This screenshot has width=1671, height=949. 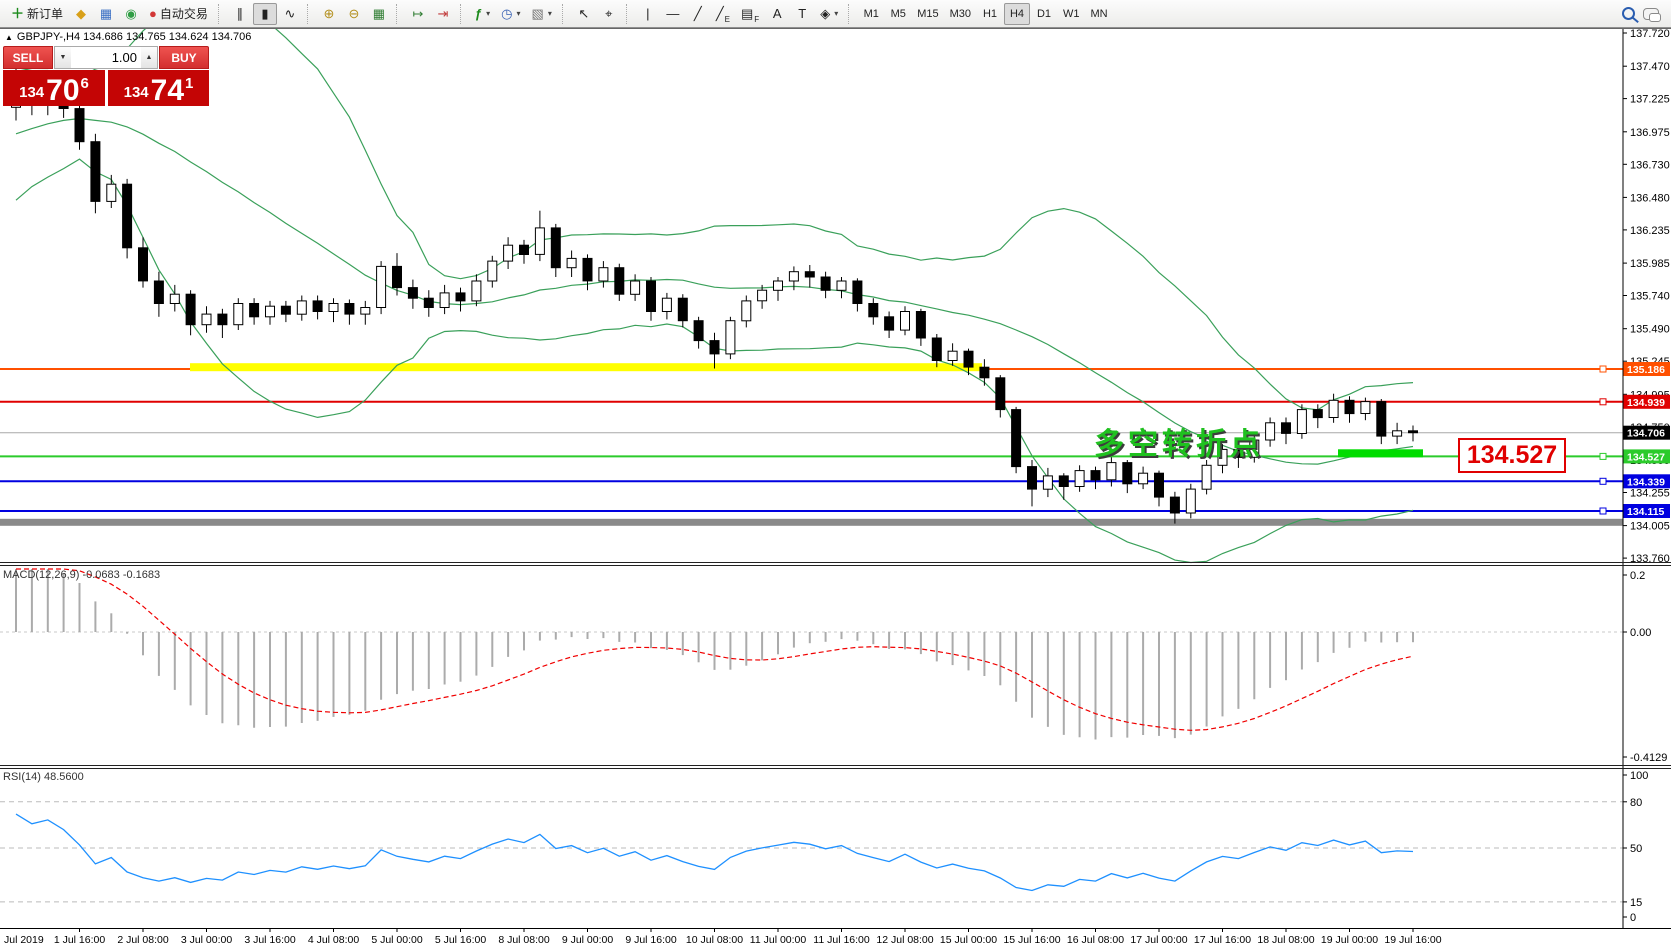 What do you see at coordinates (1099, 14) in the screenshot?
I see `timeframe-mn-button: MN` at bounding box center [1099, 14].